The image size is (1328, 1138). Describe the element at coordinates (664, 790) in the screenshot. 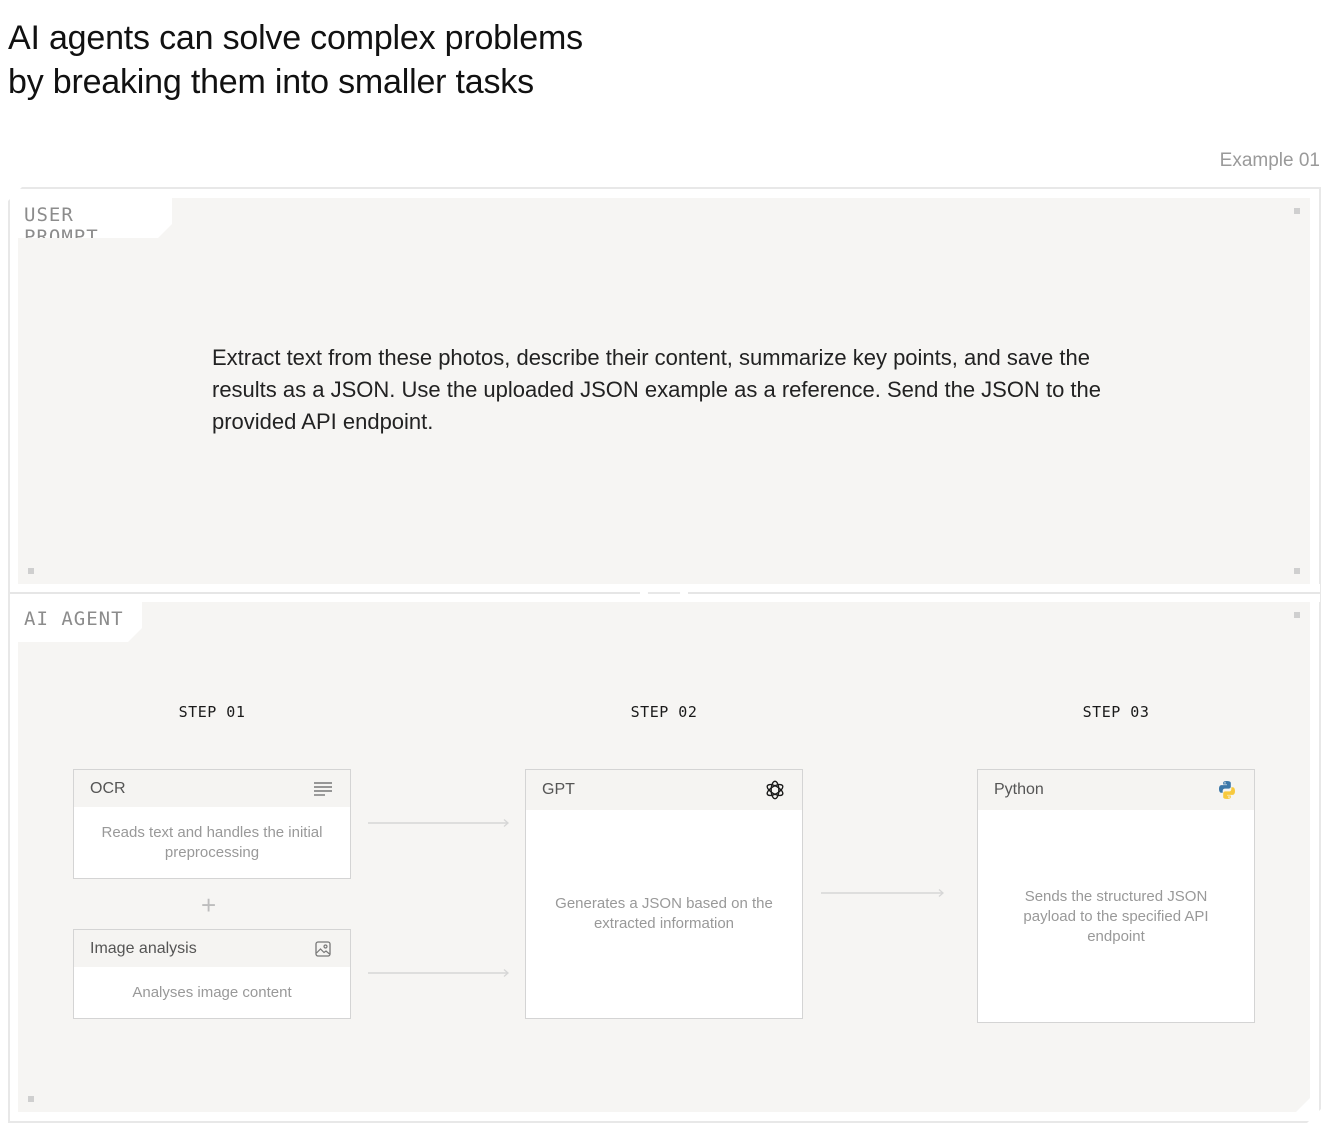

I see `gpt-card-header: GPT` at that location.